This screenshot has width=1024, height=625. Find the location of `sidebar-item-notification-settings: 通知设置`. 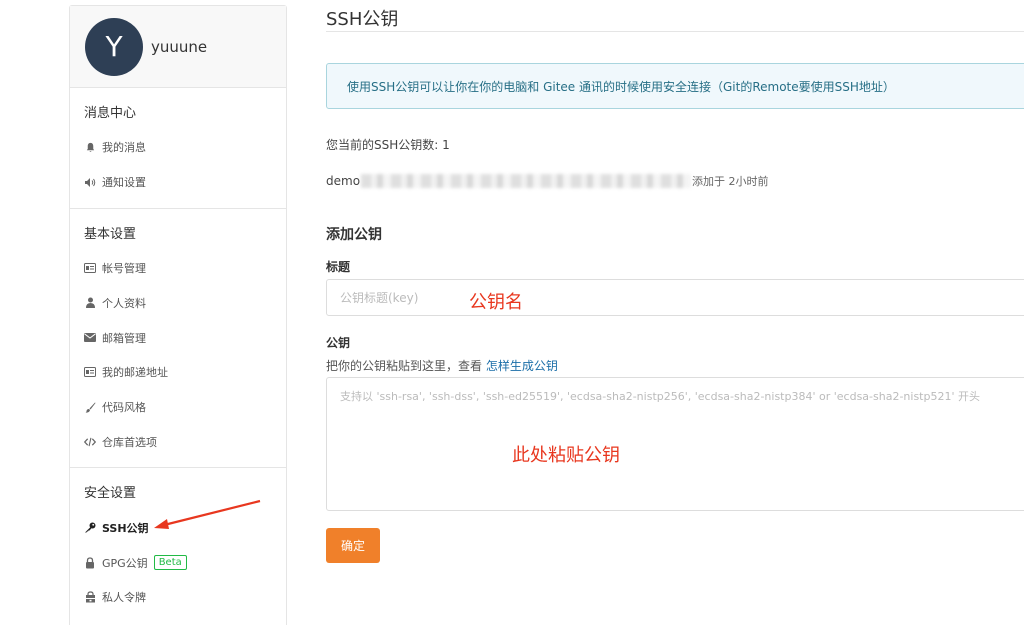

sidebar-item-notification-settings: 通知设置 is located at coordinates (185, 182).